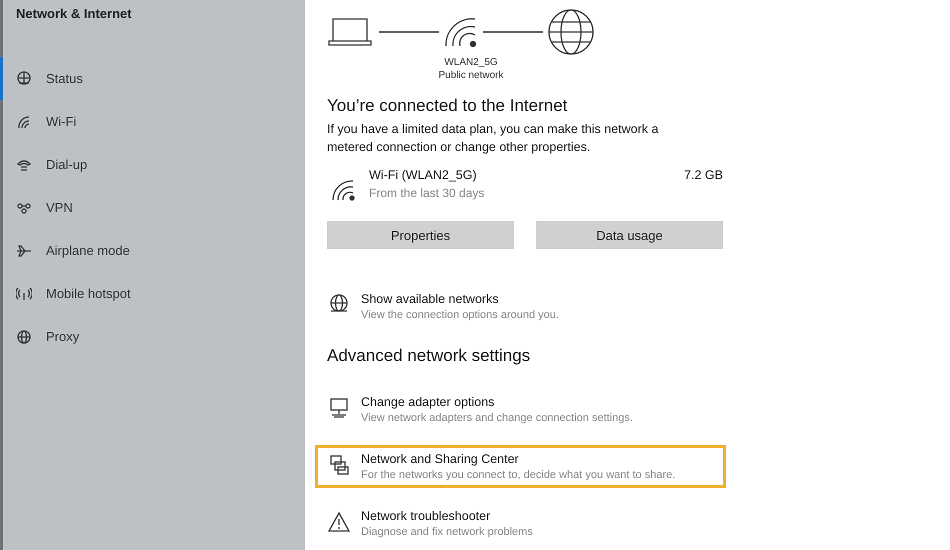  Describe the element at coordinates (423, 175) in the screenshot. I see `connection-name: Wi-Fi (WLAN2_5G)` at that location.